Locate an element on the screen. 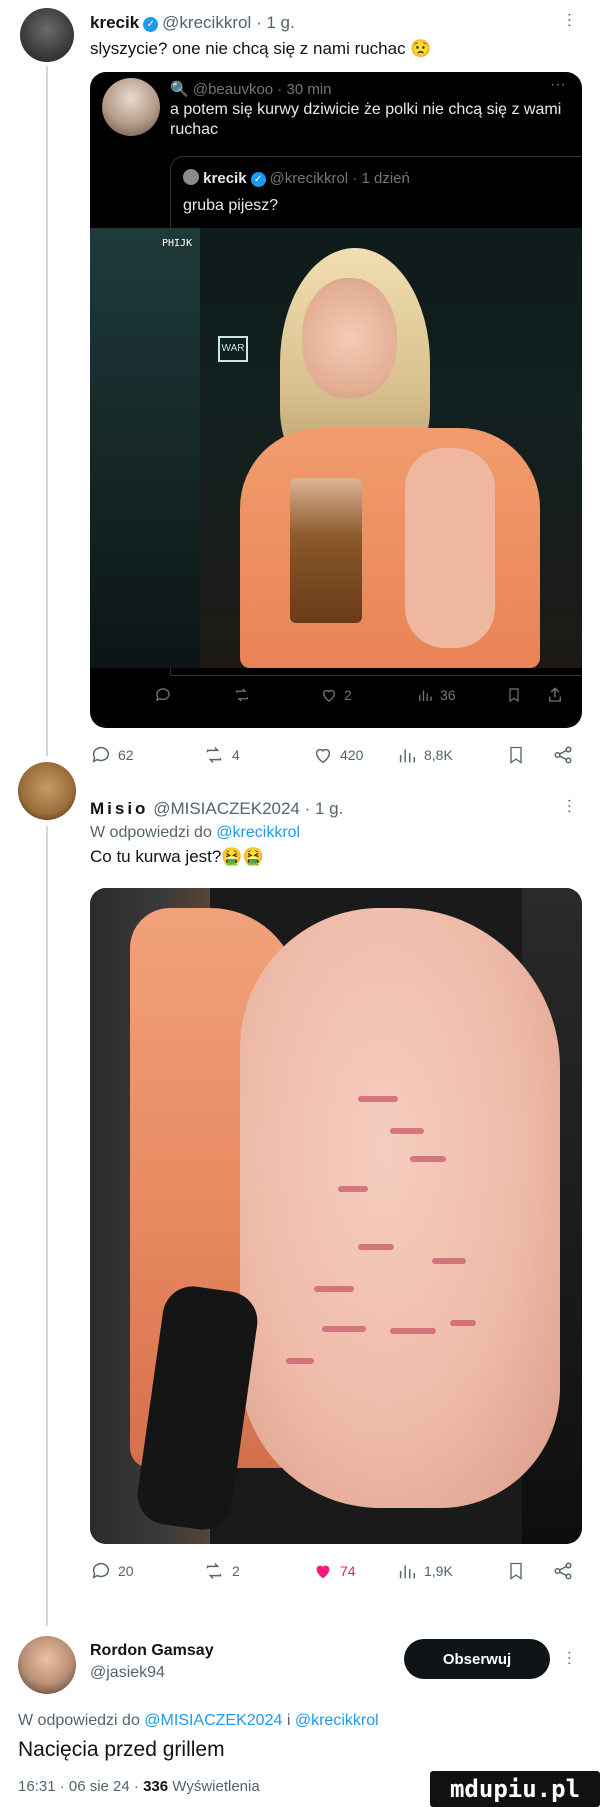 The width and height of the screenshot is (600, 1807). photo-shirt is located at coordinates (390, 548).